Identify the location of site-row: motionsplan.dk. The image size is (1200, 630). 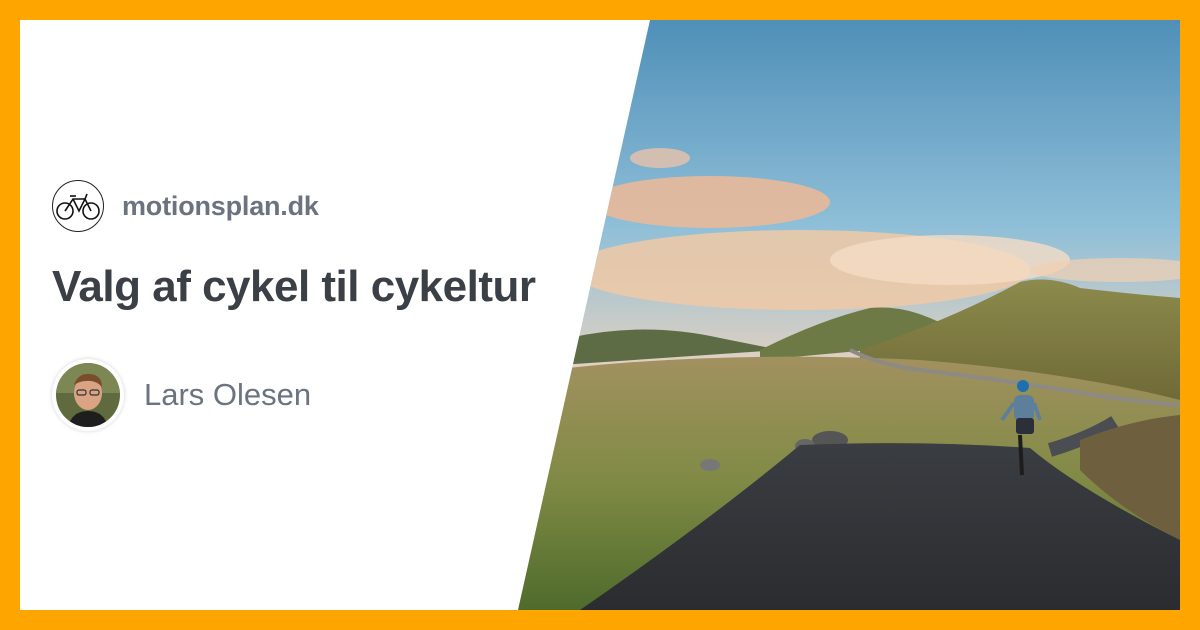
(185, 206).